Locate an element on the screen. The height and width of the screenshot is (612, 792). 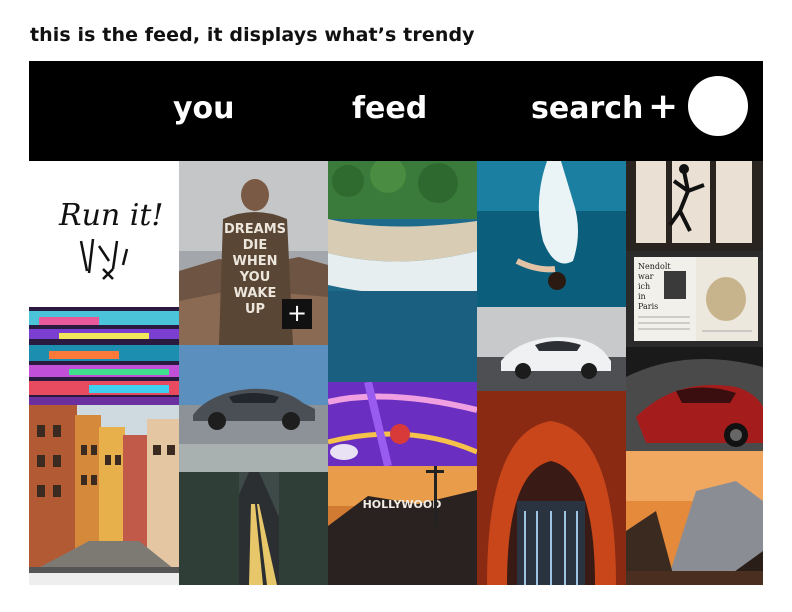
feed-tile-diver is located at coordinates (551, 234).